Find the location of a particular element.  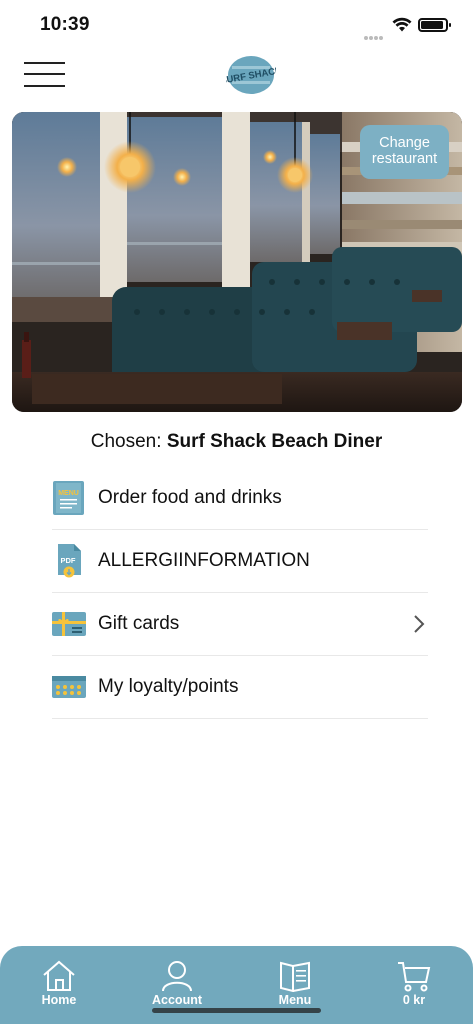

surf-shack-logo: SURF SHACK is located at coordinates (251, 75).